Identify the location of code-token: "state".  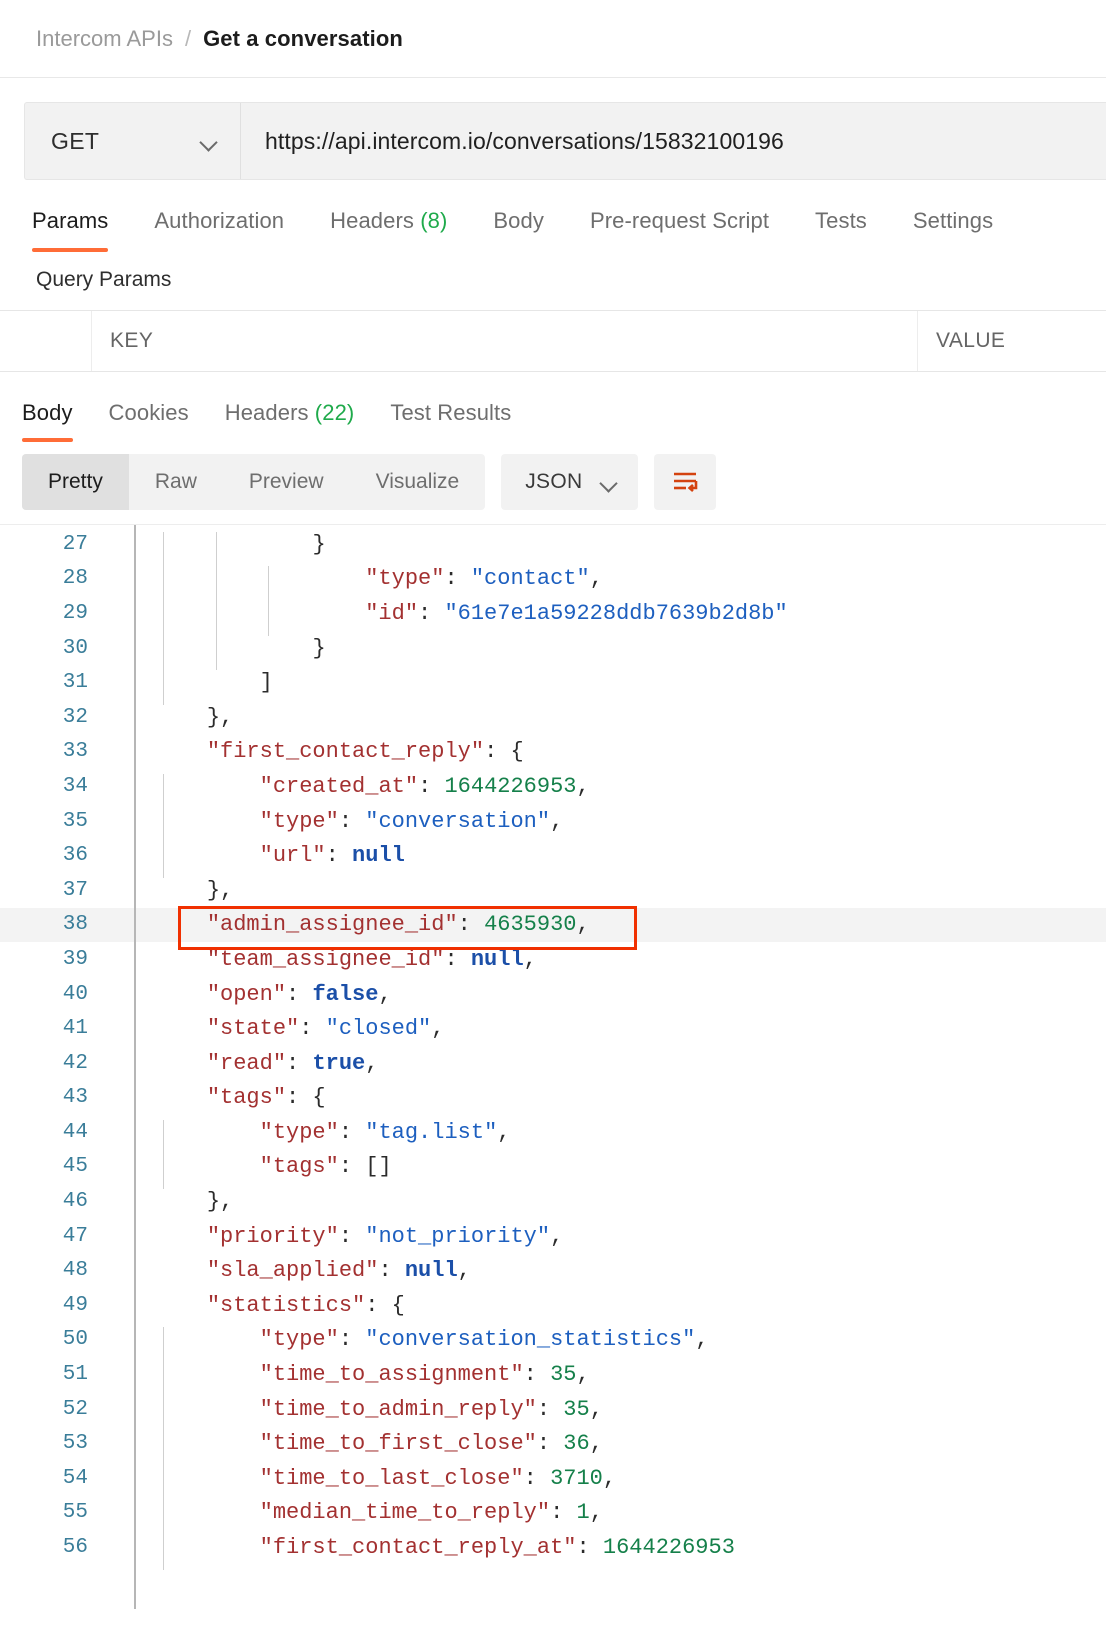
(253, 1029).